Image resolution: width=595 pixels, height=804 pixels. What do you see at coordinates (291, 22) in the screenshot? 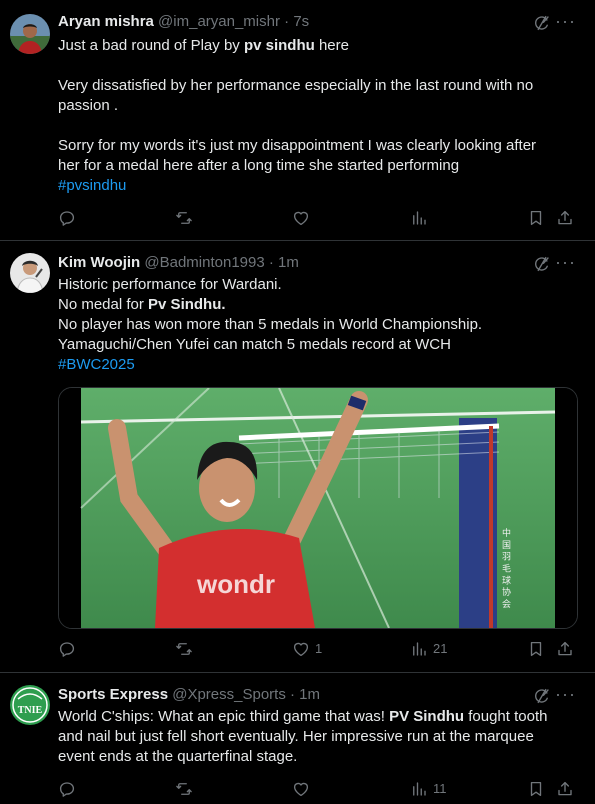
I see `tweet-header: Aryan mishra @im_aryan_mishr · 7s` at bounding box center [291, 22].